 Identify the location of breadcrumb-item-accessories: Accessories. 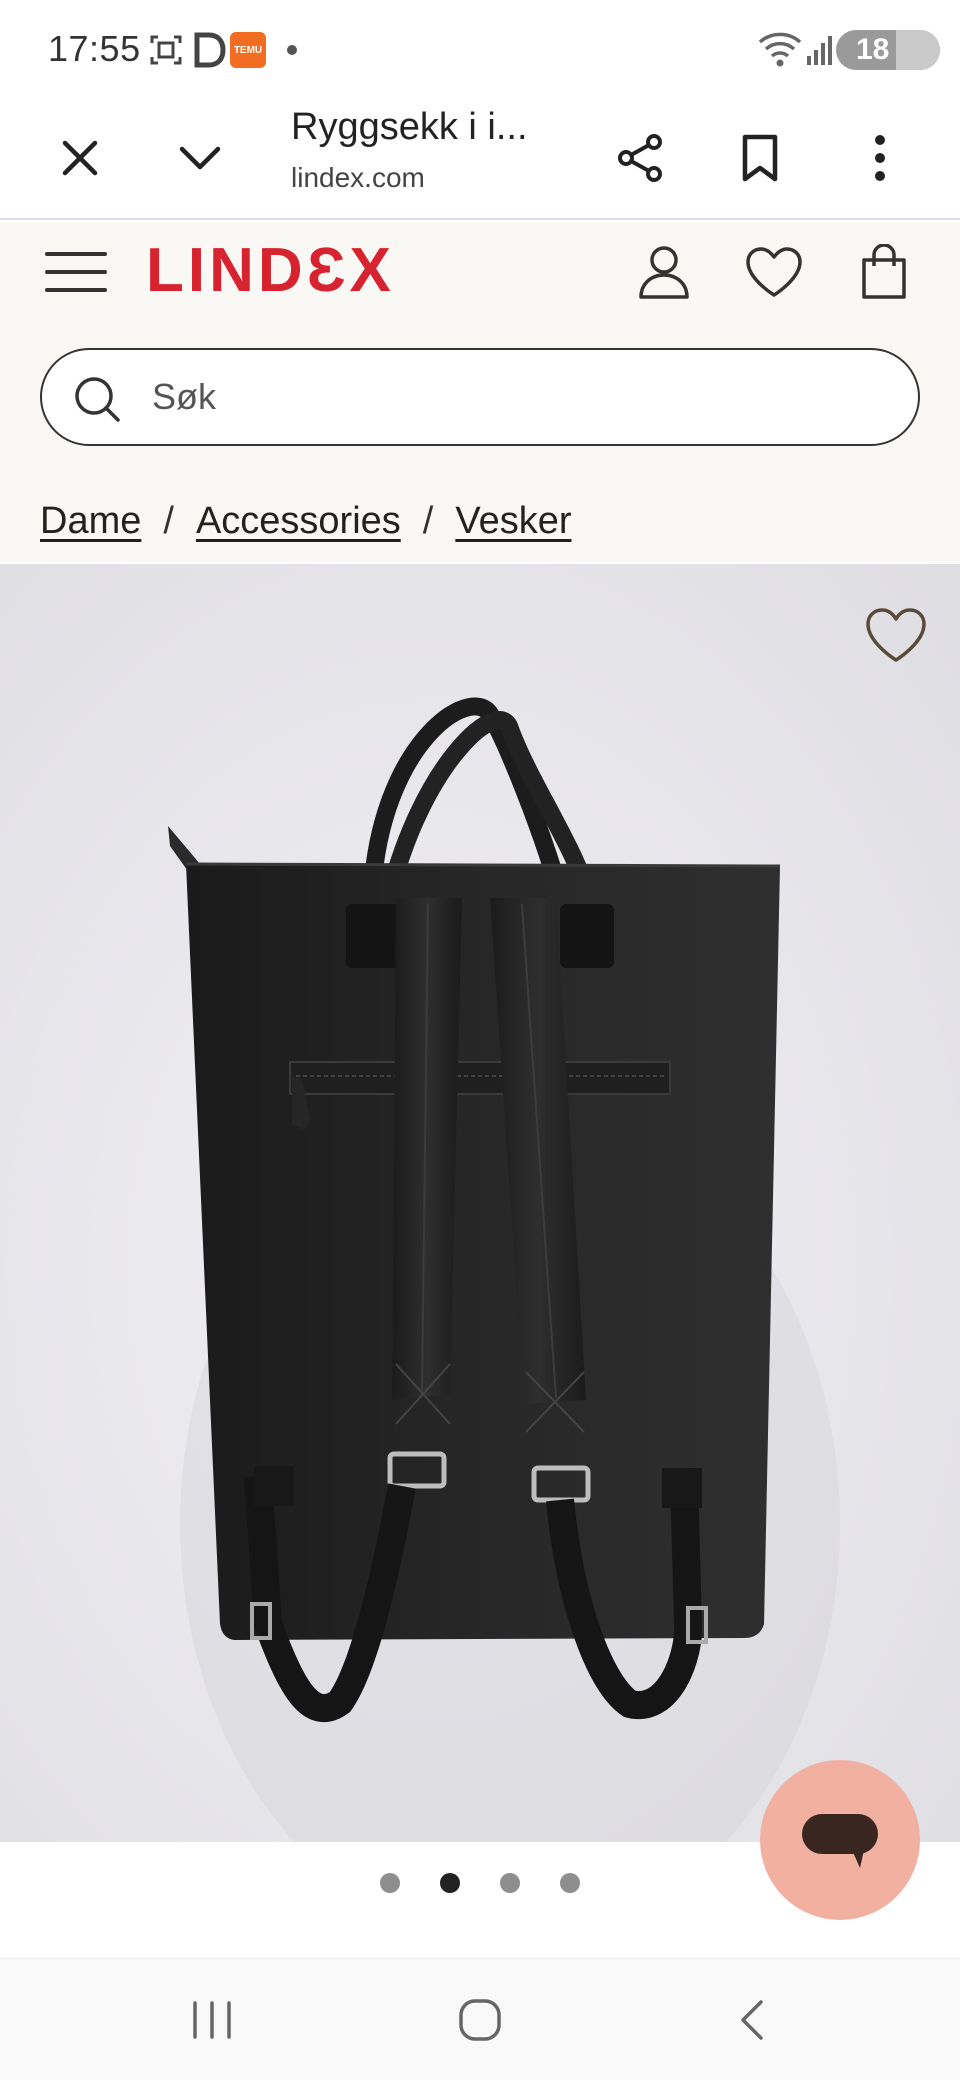
(298, 521).